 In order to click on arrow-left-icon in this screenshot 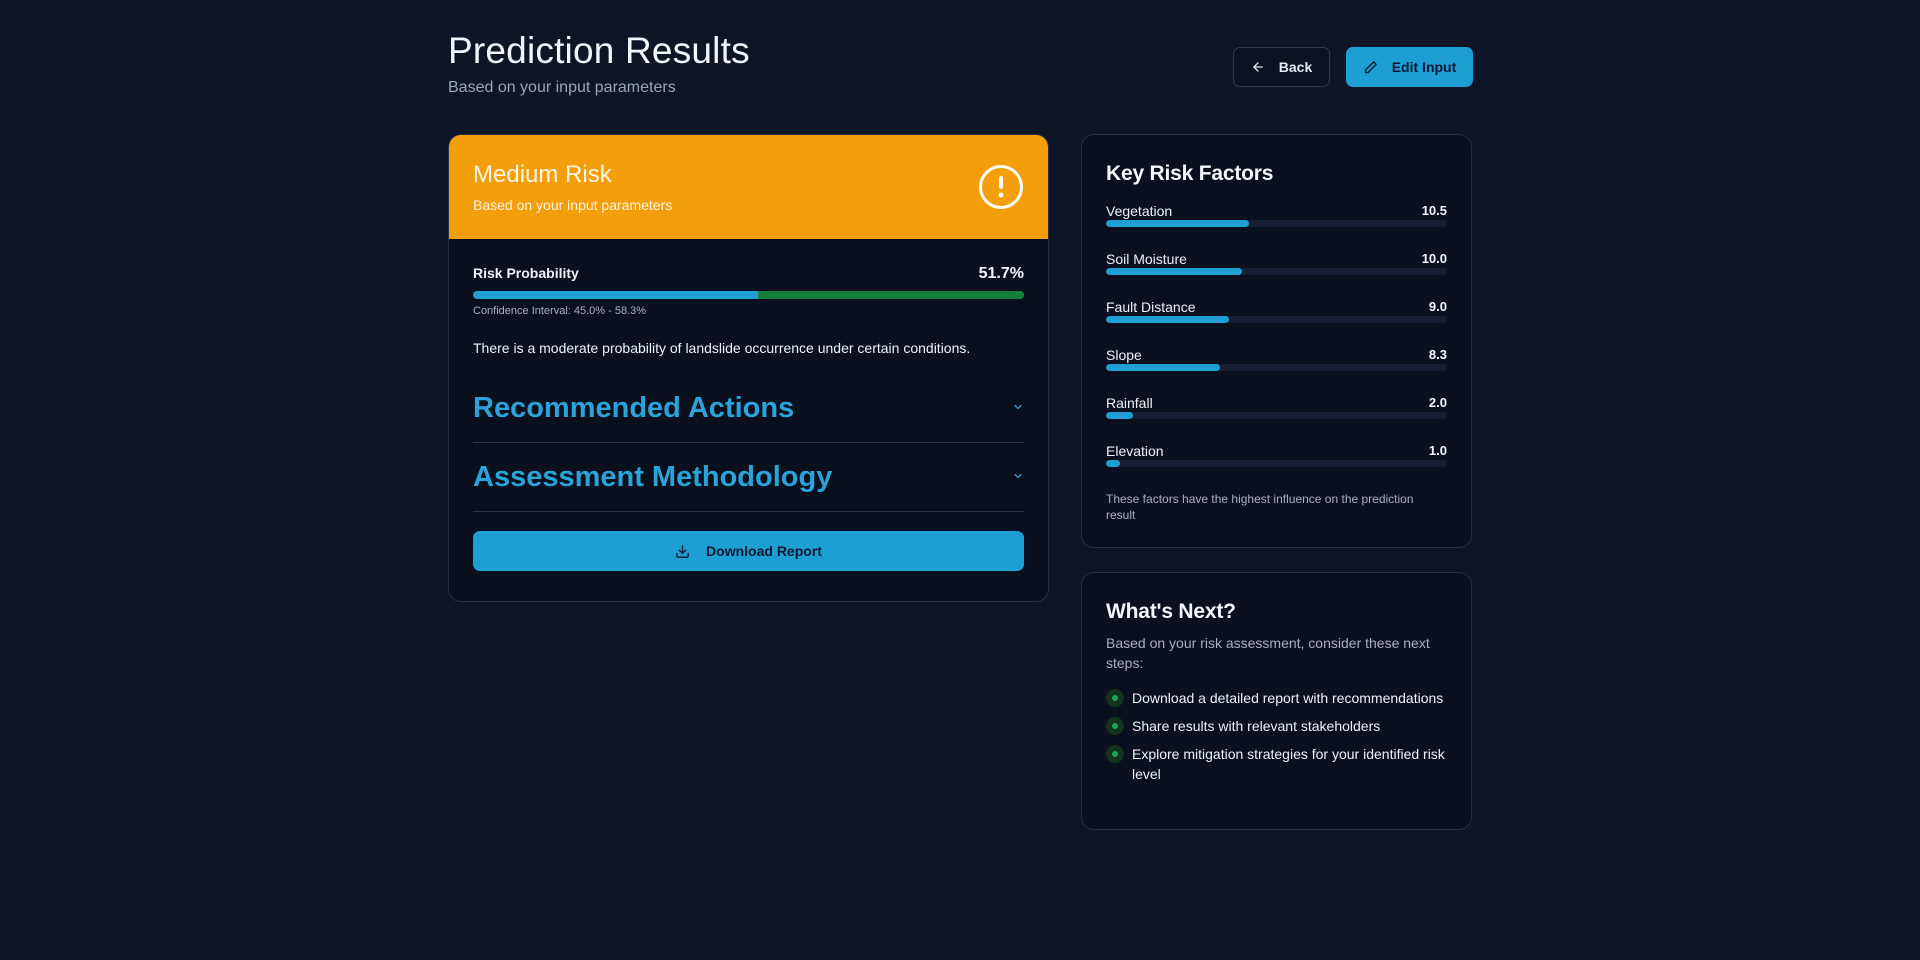, I will do `click(1258, 67)`.